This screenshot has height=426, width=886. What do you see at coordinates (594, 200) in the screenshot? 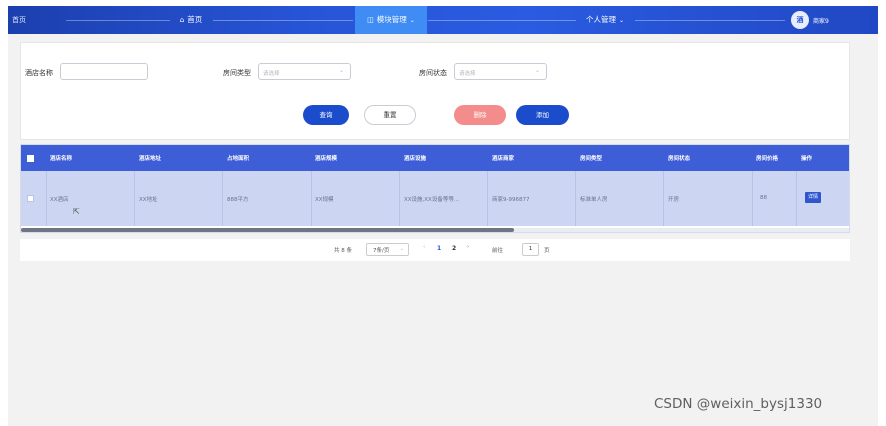
I see `cell-room-type: 标准单人房` at bounding box center [594, 200].